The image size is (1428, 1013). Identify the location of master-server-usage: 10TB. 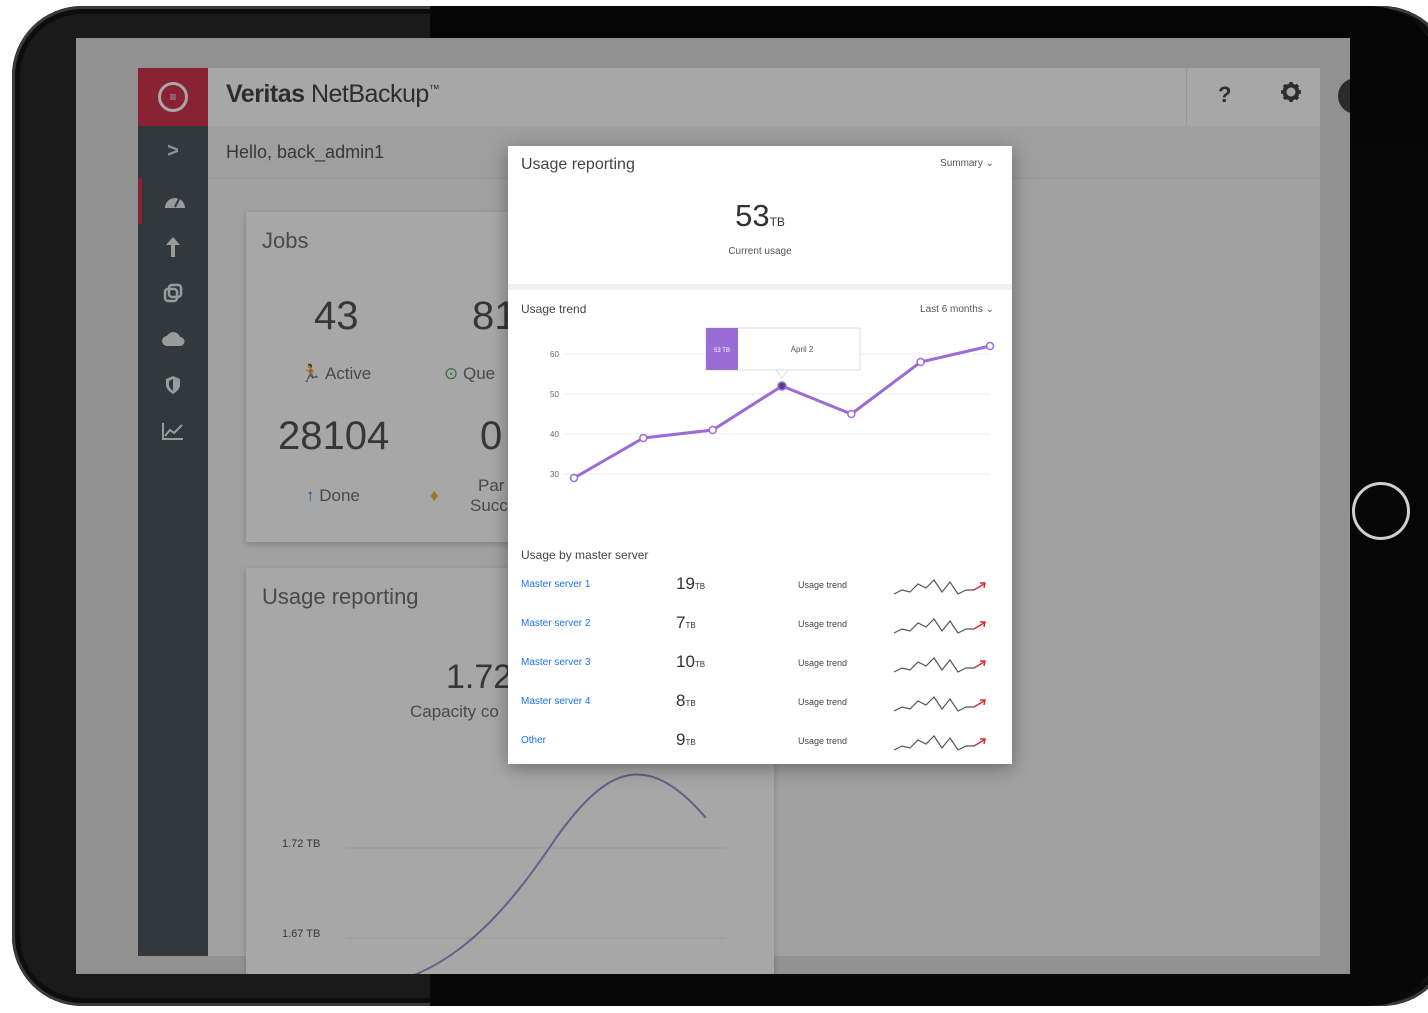
(690, 662).